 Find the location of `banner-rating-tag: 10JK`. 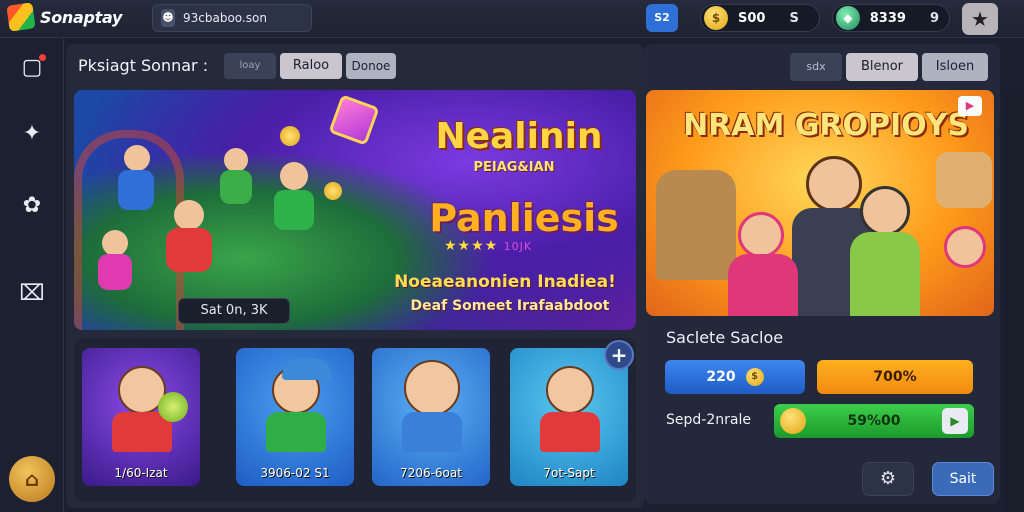

banner-rating-tag: 10JK is located at coordinates (518, 246).